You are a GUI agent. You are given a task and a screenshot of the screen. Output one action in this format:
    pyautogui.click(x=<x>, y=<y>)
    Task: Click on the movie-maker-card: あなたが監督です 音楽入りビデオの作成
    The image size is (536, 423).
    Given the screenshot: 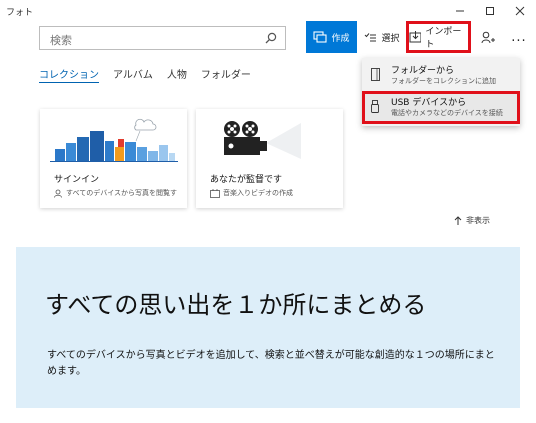 What is the action you would take?
    pyautogui.click(x=269, y=158)
    